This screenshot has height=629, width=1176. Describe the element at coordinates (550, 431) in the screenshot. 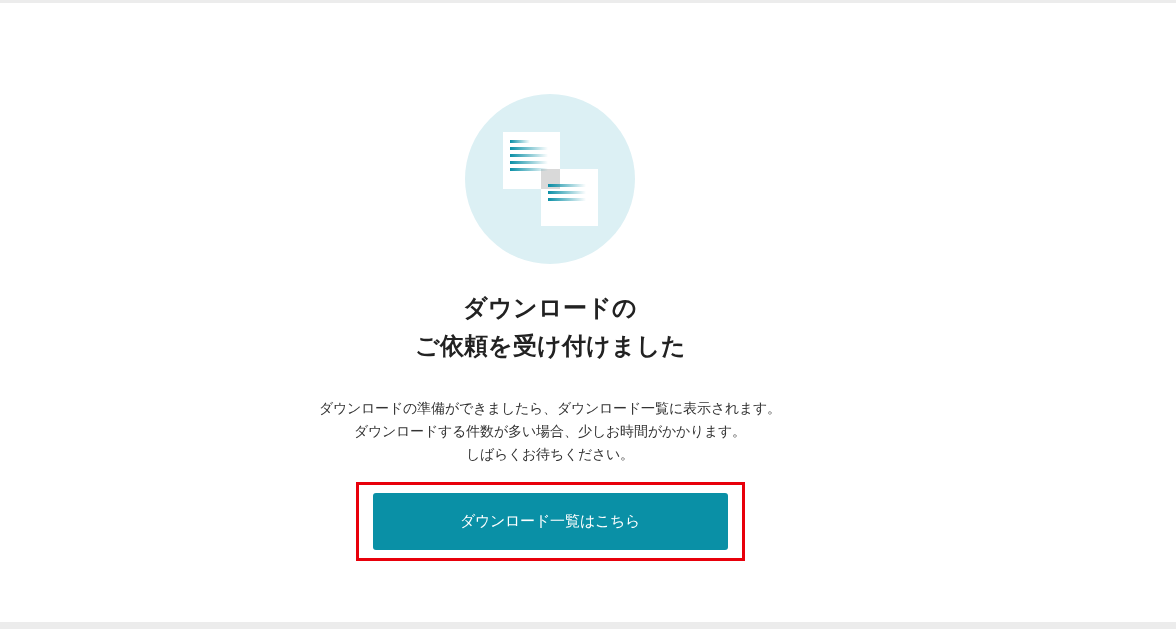

I see `message-text: ダウンロードする件数が多い場合、少しお時間がかかります。` at that location.